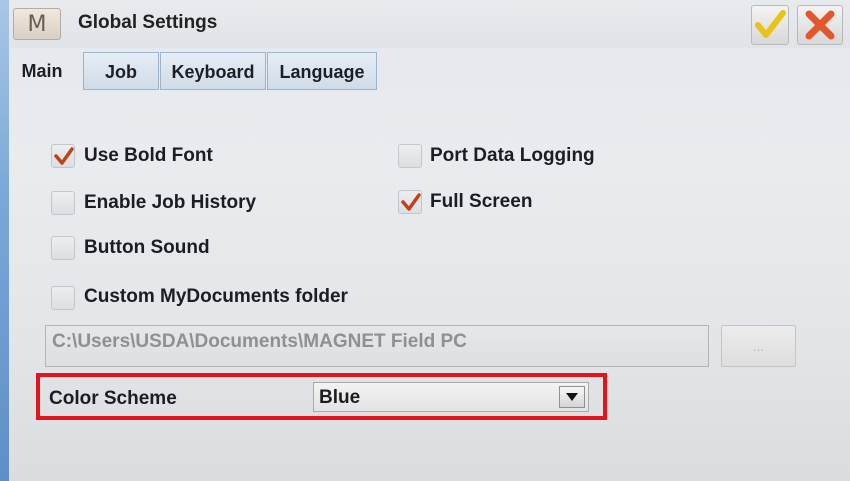 The width and height of the screenshot is (850, 481). What do you see at coordinates (63, 248) in the screenshot?
I see `button-sound-checkbox` at bounding box center [63, 248].